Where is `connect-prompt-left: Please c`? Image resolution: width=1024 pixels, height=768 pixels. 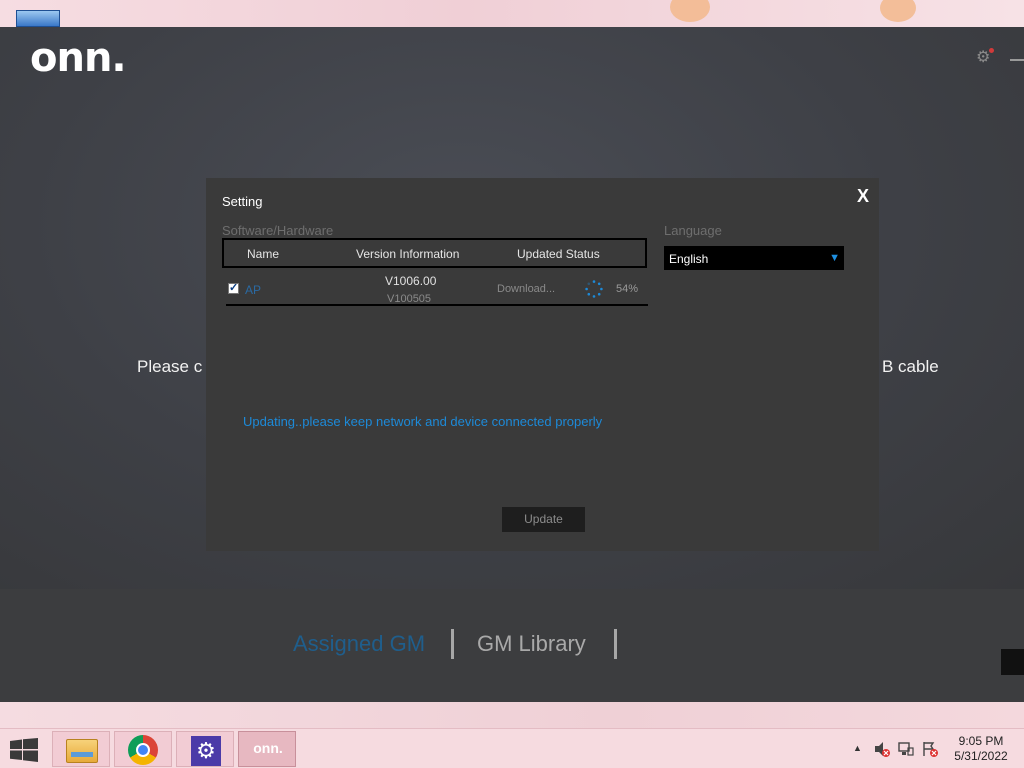 connect-prompt-left: Please c is located at coordinates (170, 366).